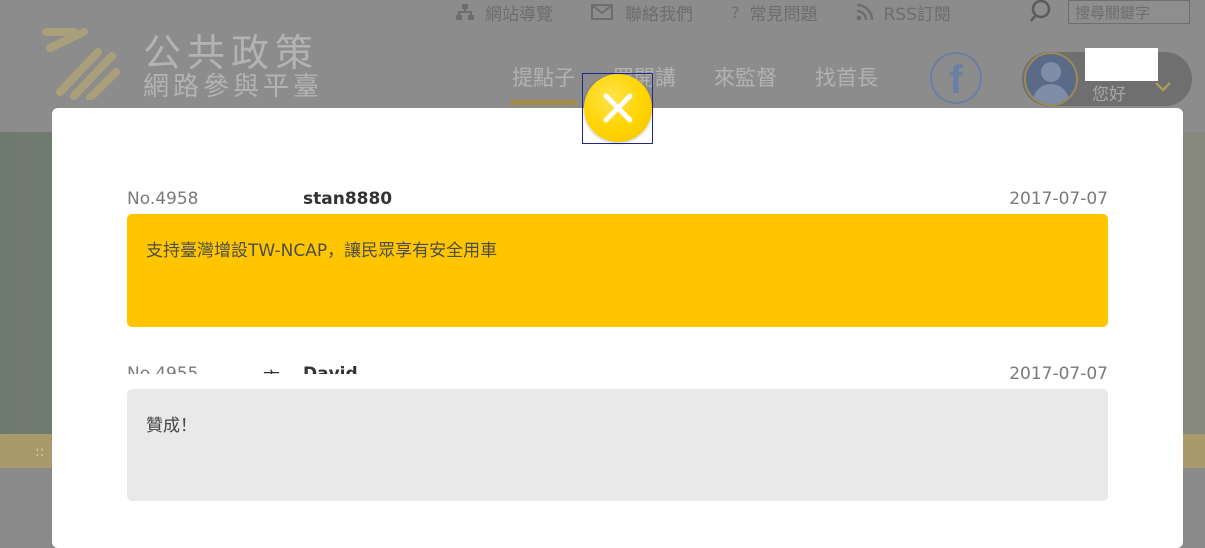 Image resolution: width=1205 pixels, height=548 pixels. What do you see at coordinates (519, 14) in the screenshot?
I see `top-link-label: 網站導覽` at bounding box center [519, 14].